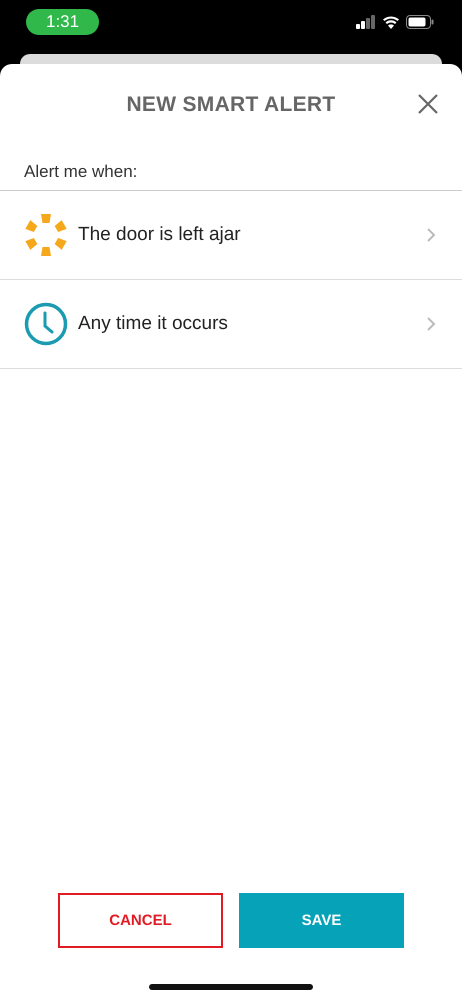 Image resolution: width=462 pixels, height=1000 pixels. I want to click on wifi-icon, so click(391, 22).